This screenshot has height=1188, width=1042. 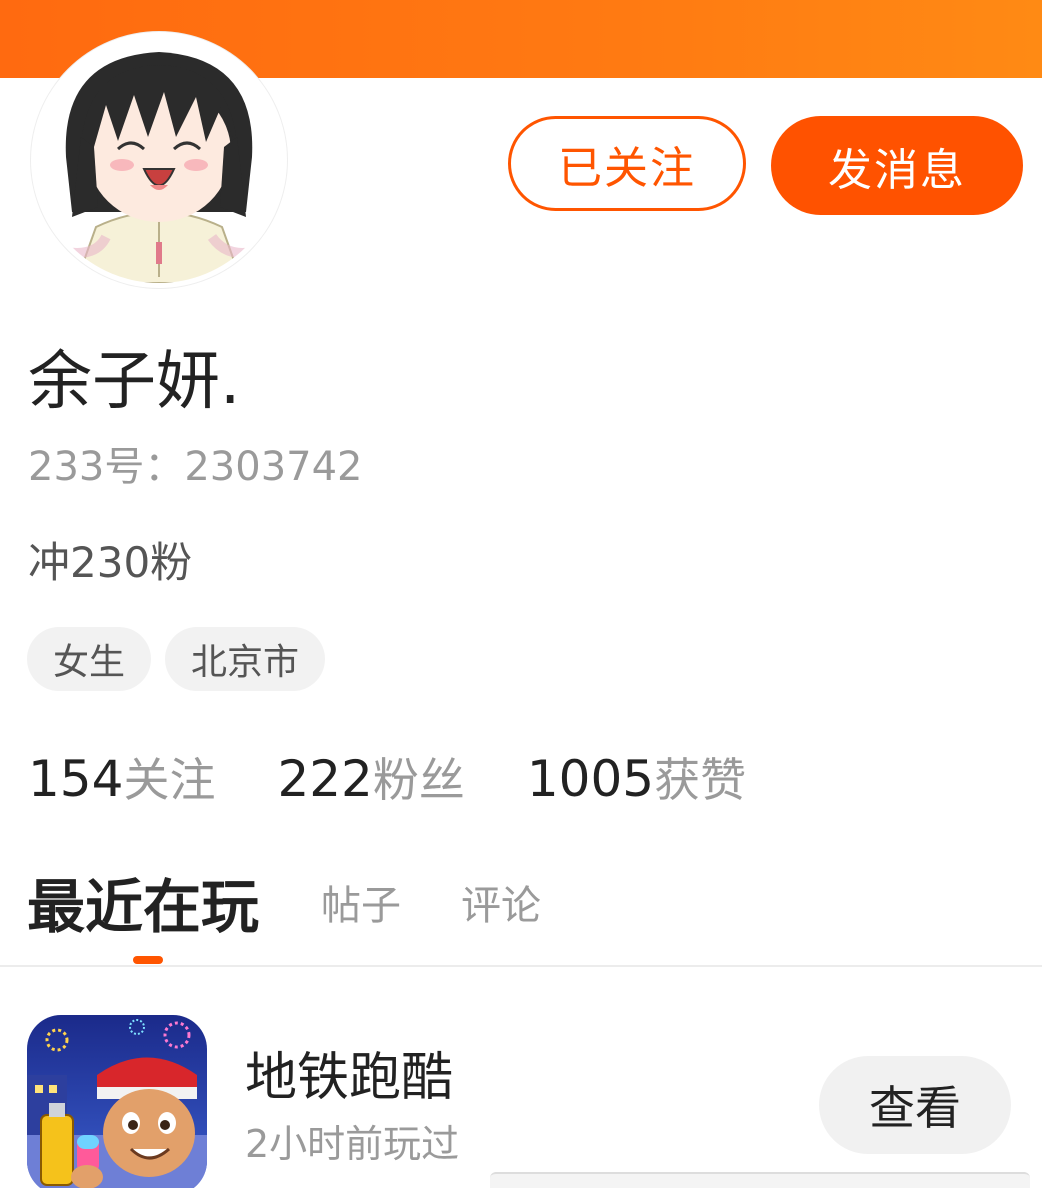 I want to click on avatar, so click(x=159, y=160).